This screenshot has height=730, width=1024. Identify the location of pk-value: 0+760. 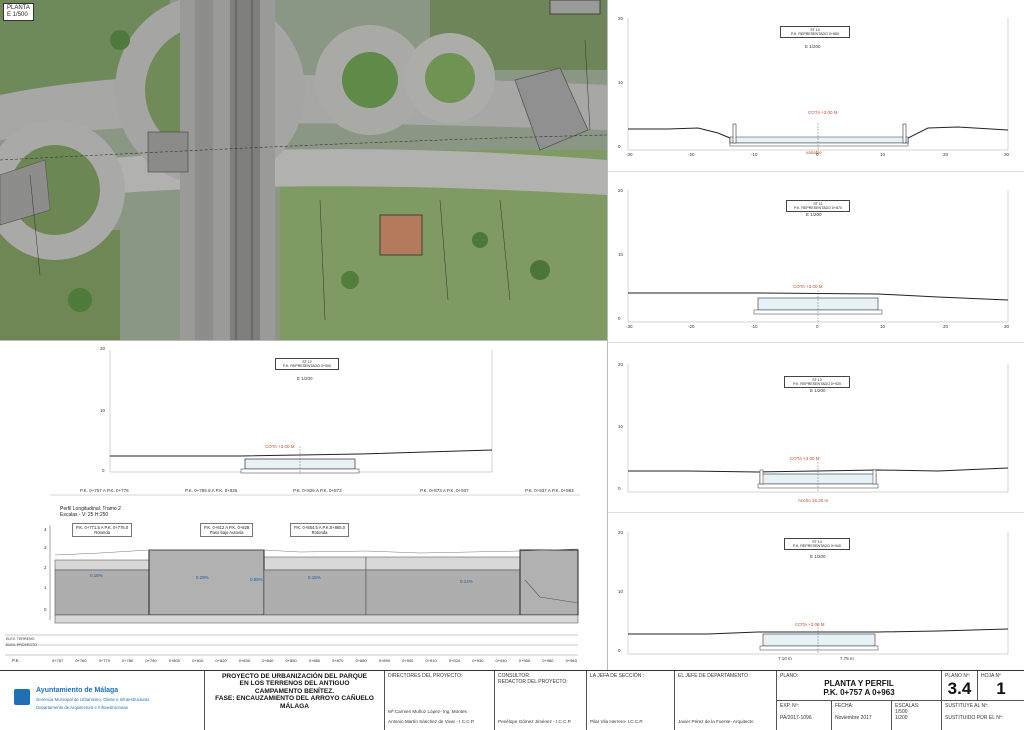
(81, 660).